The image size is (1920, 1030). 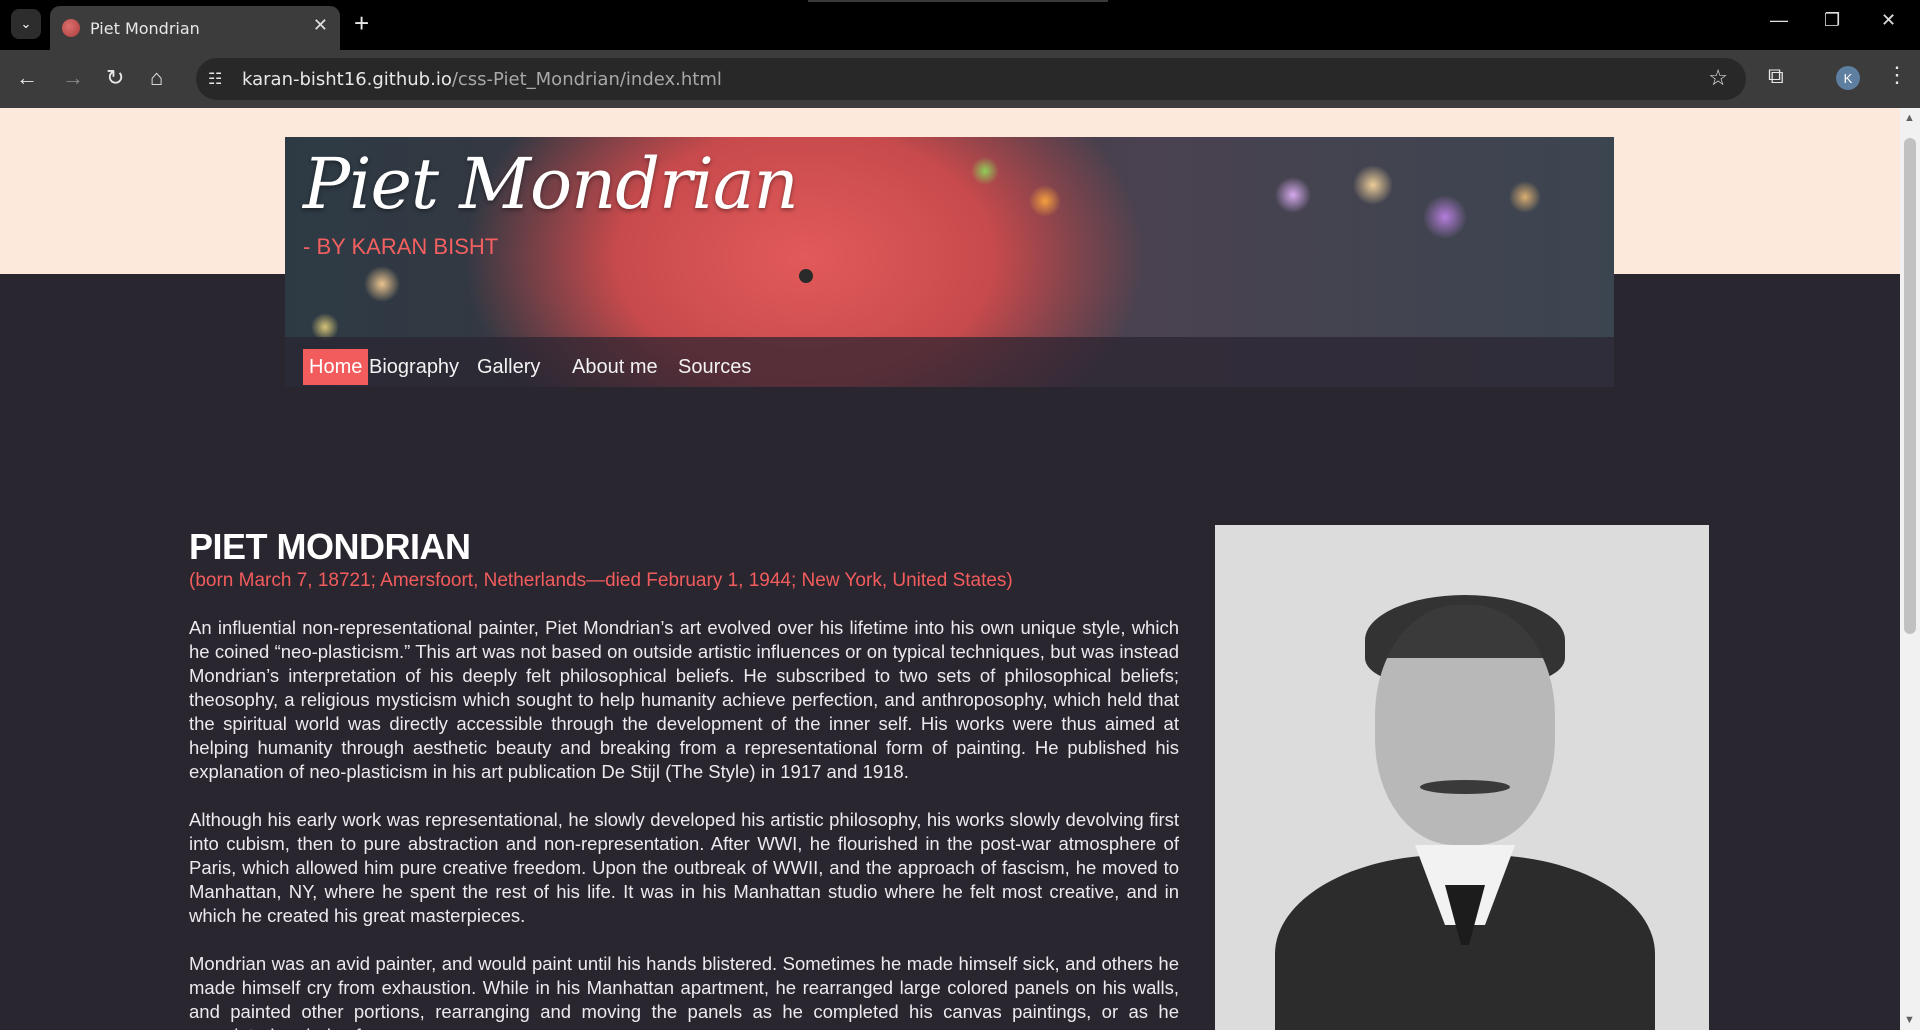 I want to click on new-tab-button: +, so click(x=361, y=23).